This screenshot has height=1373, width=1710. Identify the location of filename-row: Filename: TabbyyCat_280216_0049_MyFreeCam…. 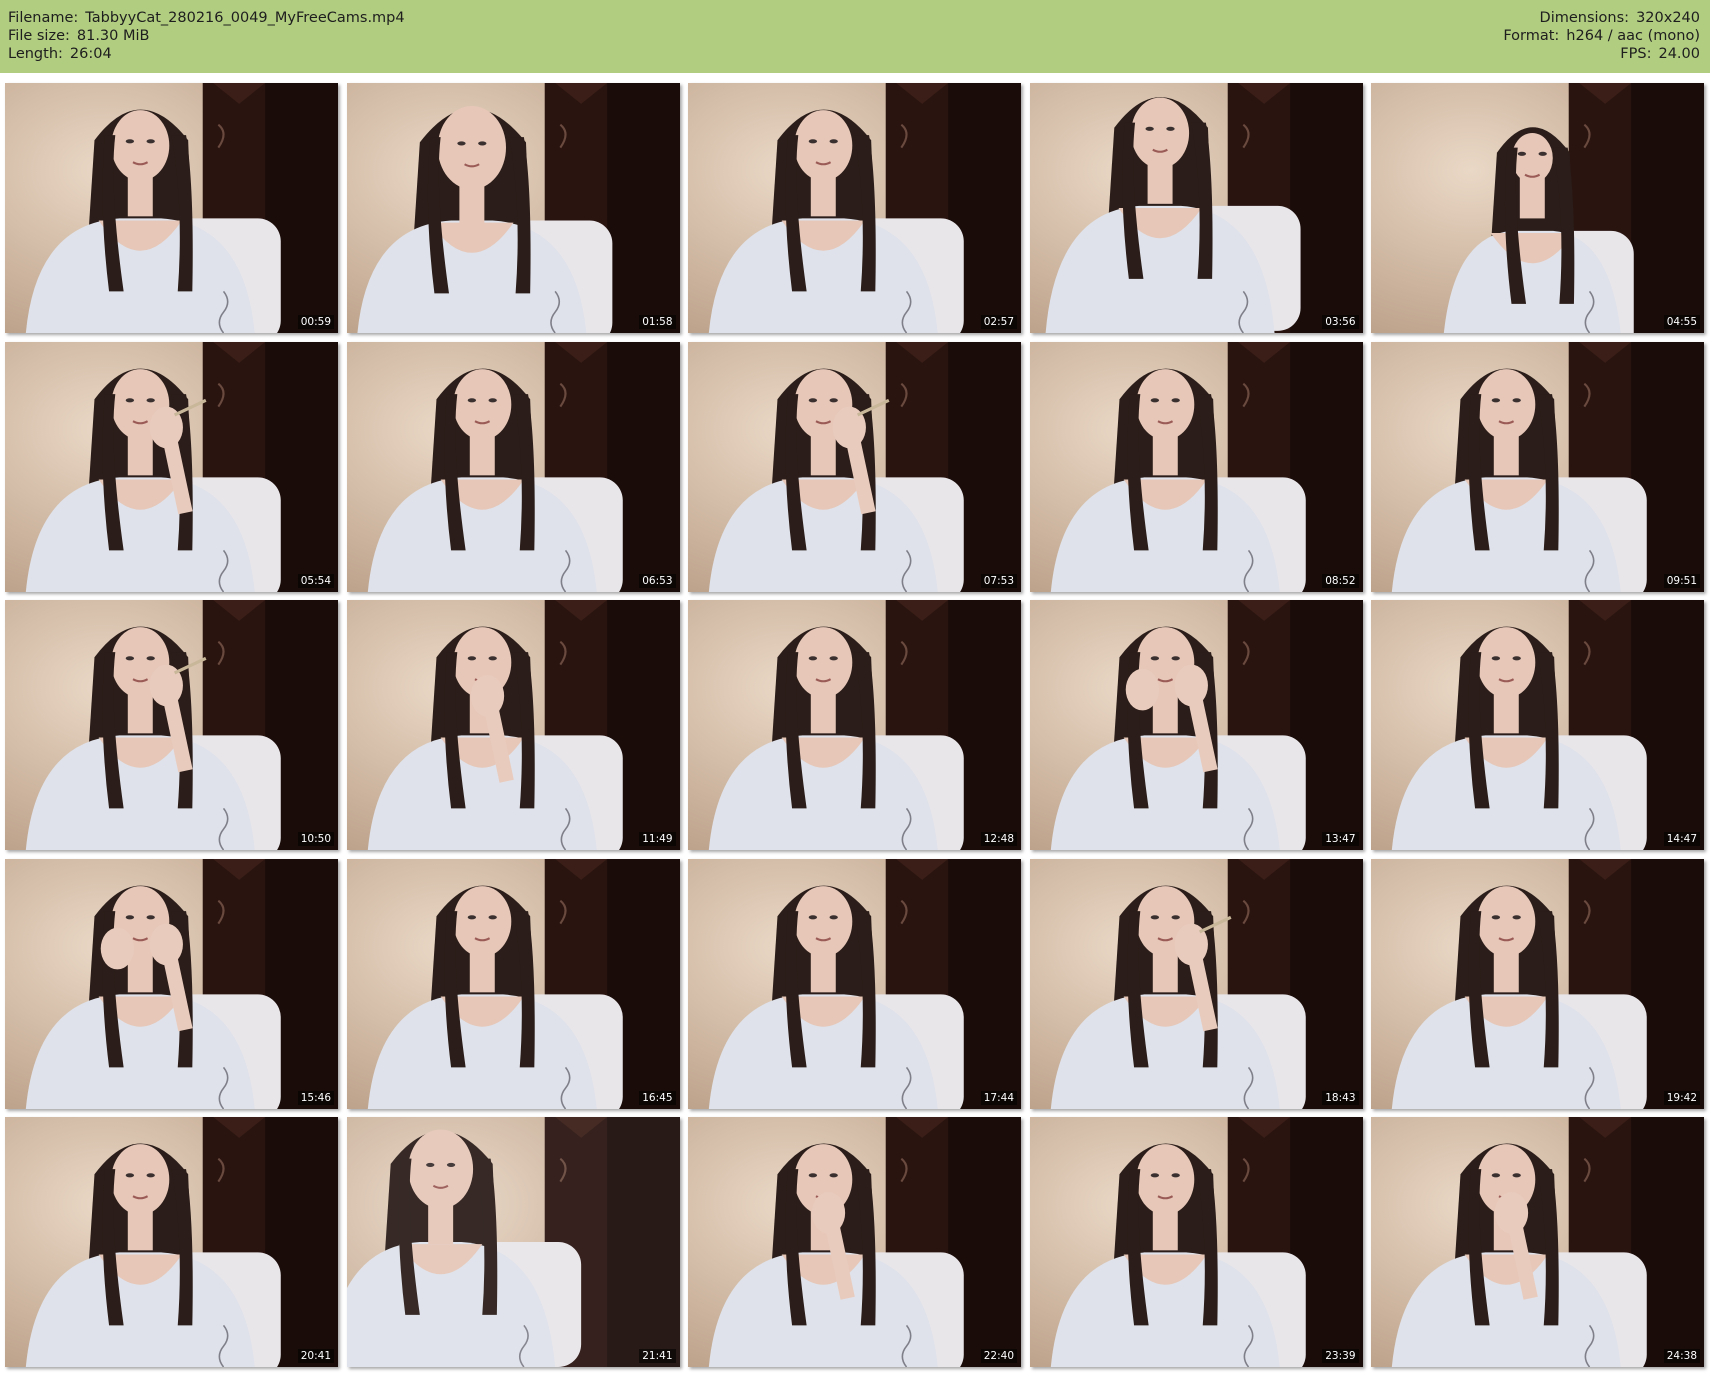
(206, 18).